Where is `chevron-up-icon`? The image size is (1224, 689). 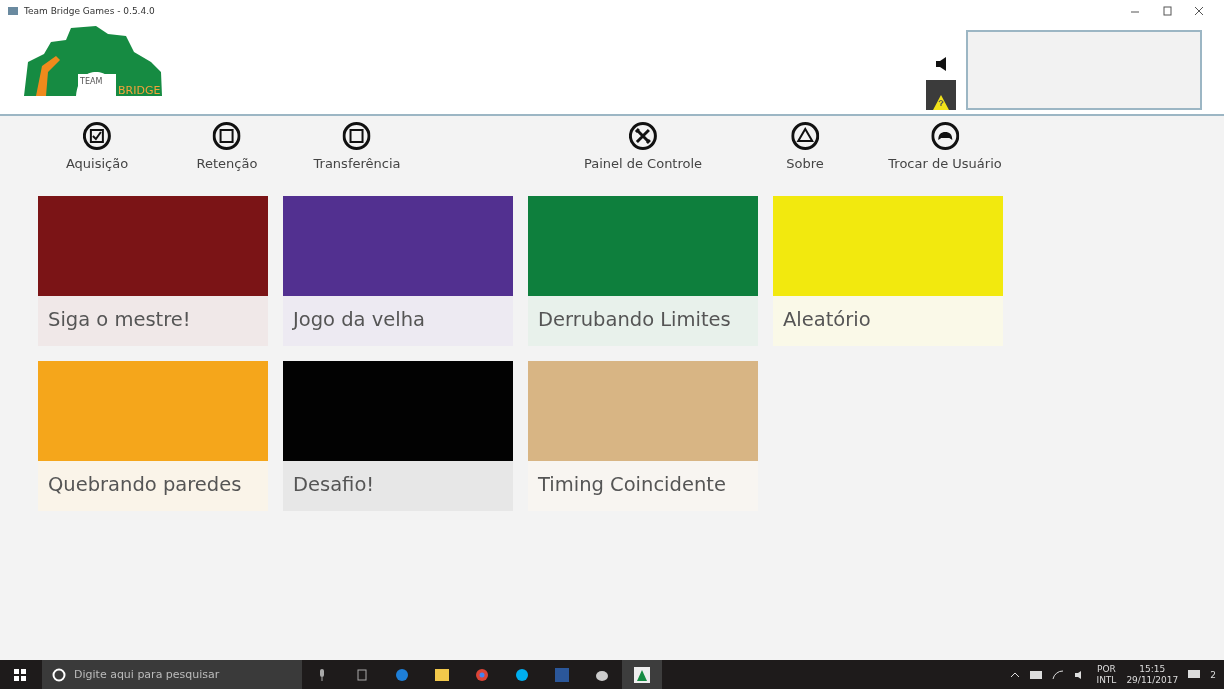
chevron-up-icon is located at coordinates (1015, 674).